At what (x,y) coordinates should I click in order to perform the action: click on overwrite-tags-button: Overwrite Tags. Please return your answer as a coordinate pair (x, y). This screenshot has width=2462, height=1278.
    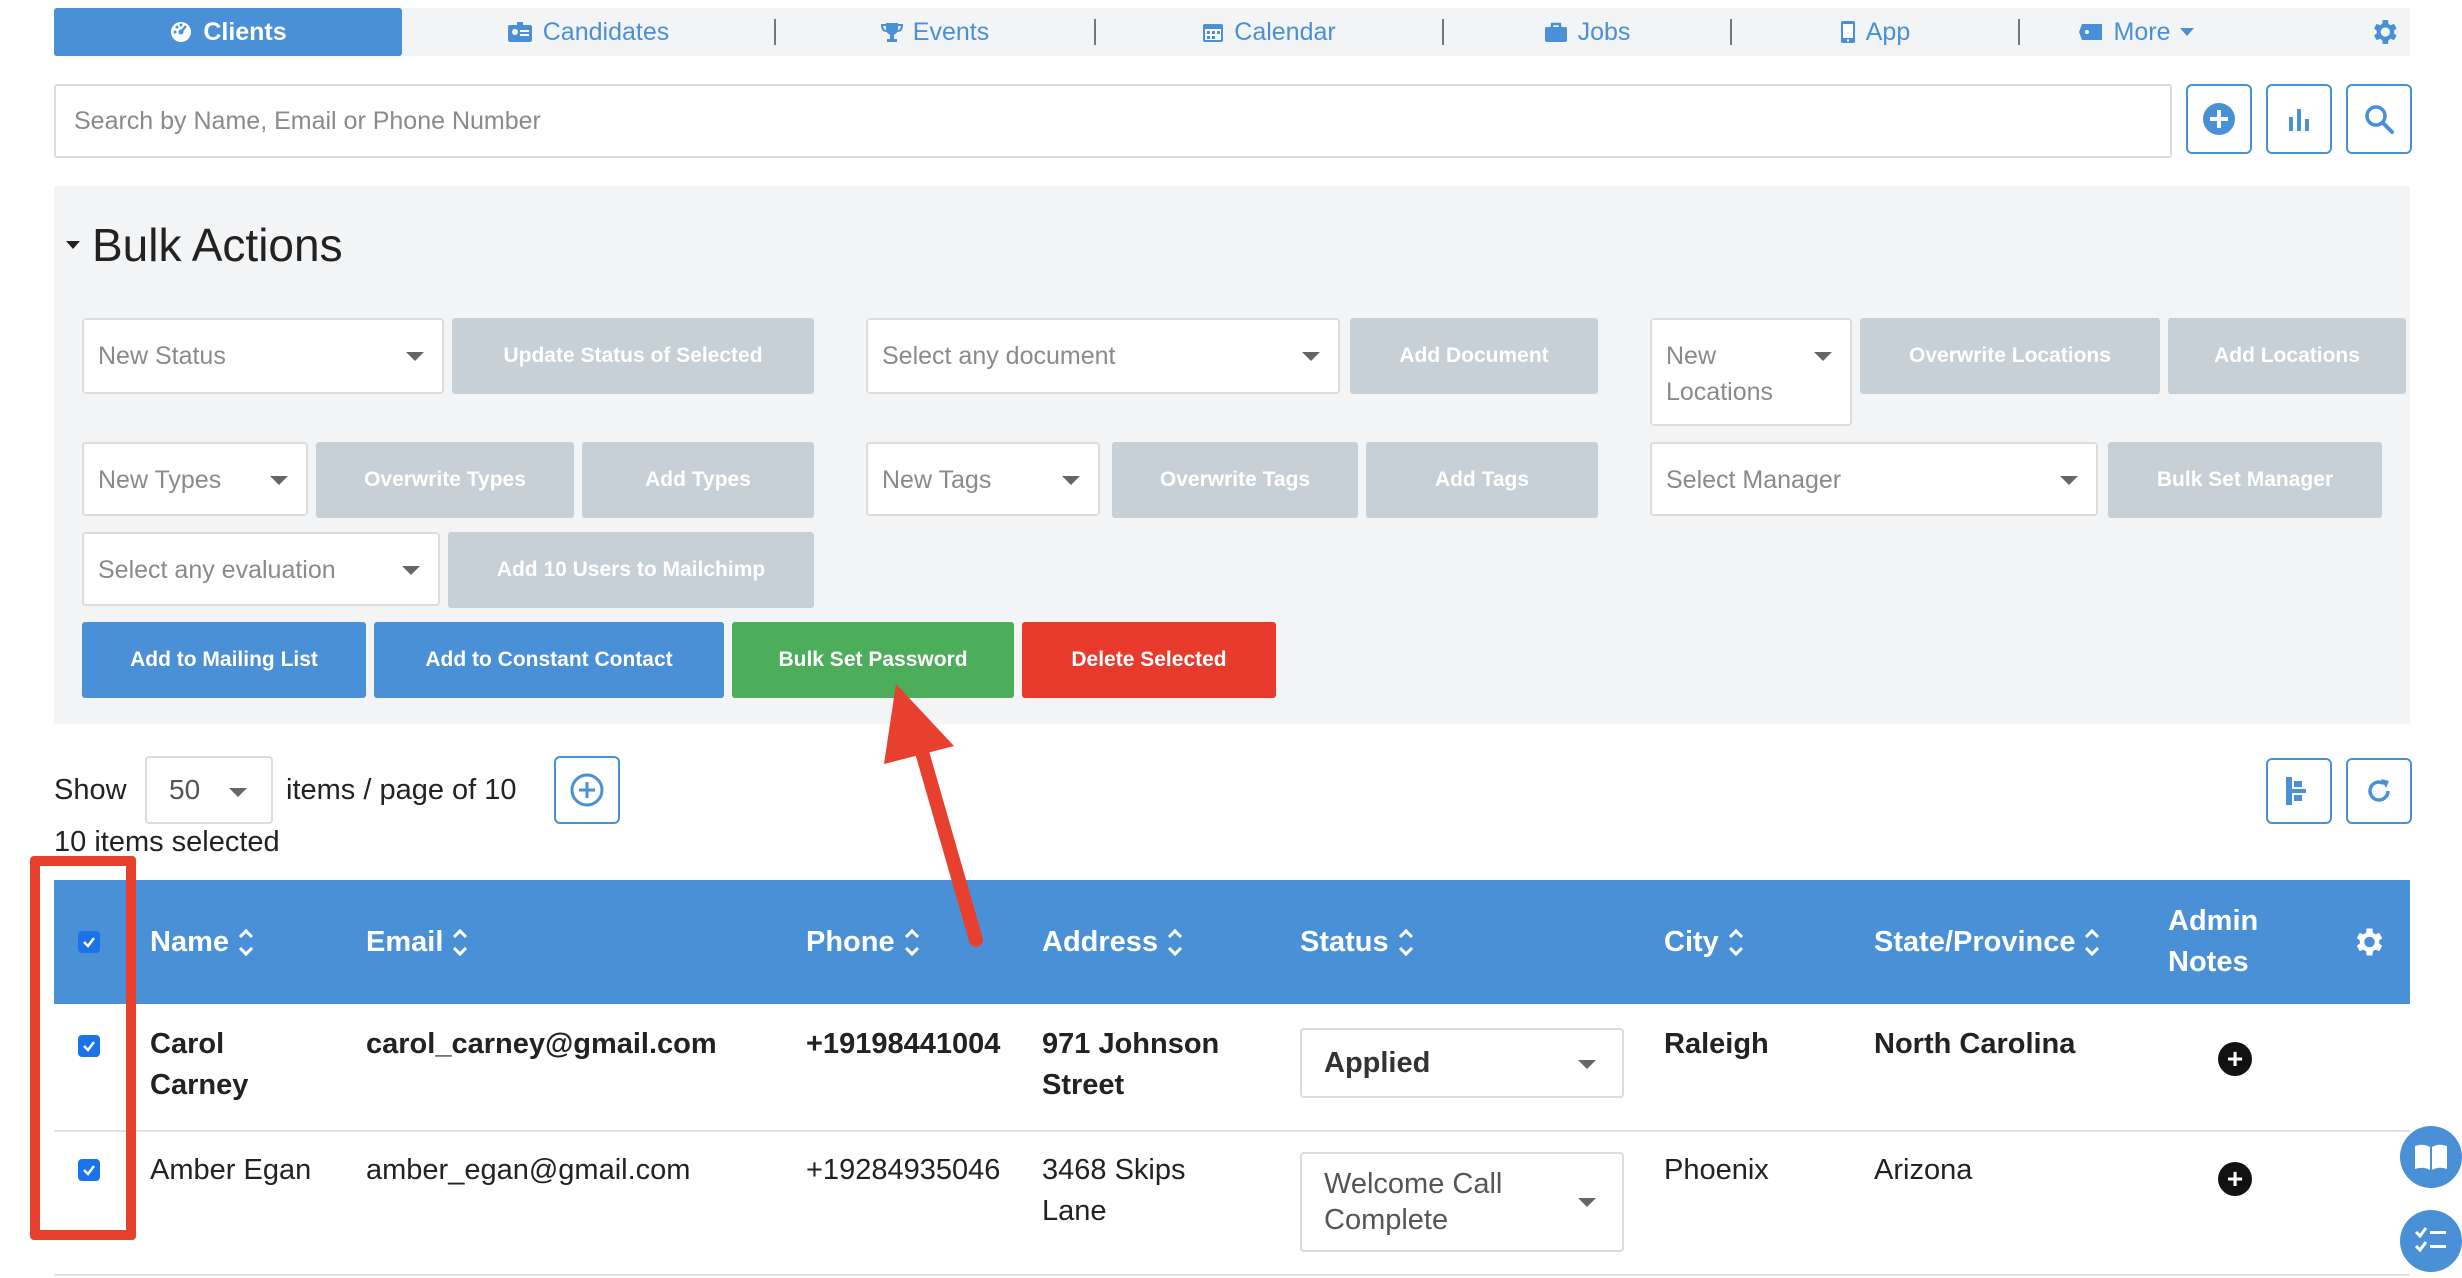
    Looking at the image, I should click on (1235, 480).